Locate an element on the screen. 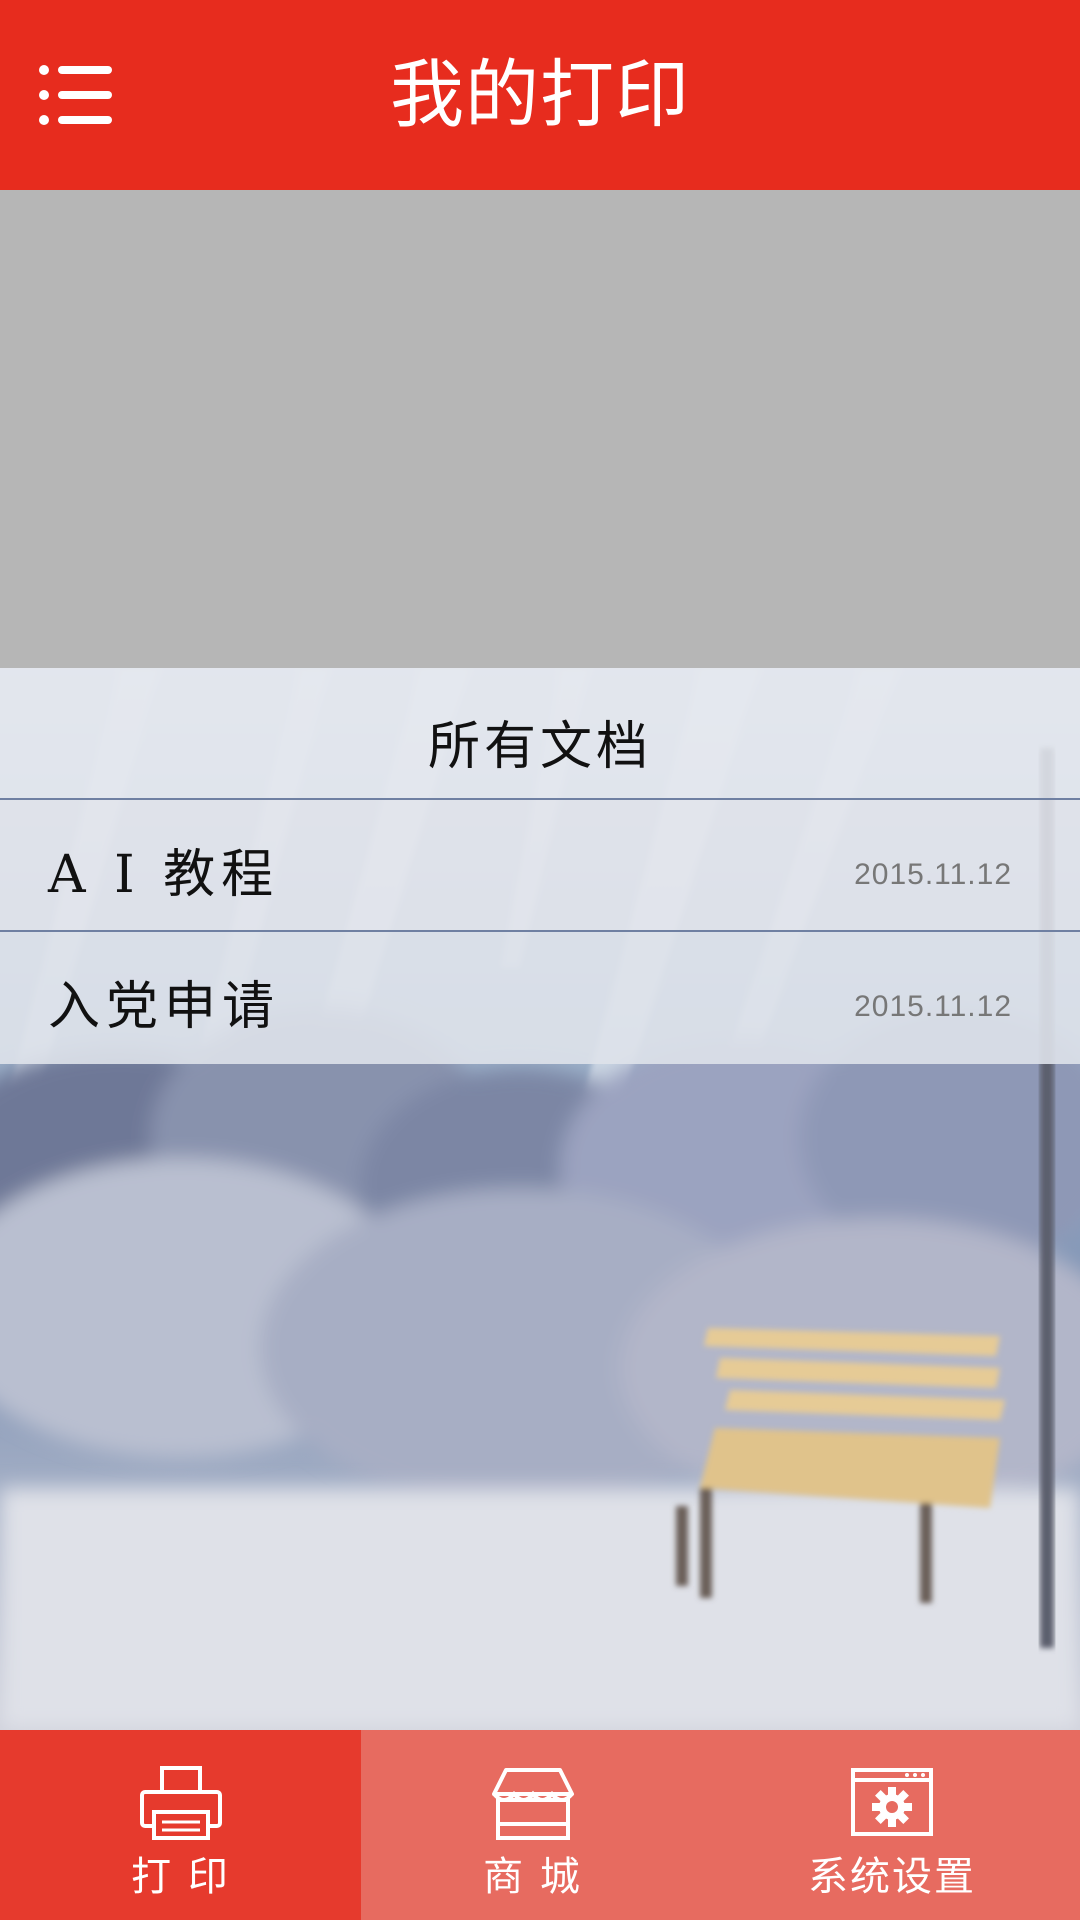  page-title: 我的打印 is located at coordinates (540, 95).